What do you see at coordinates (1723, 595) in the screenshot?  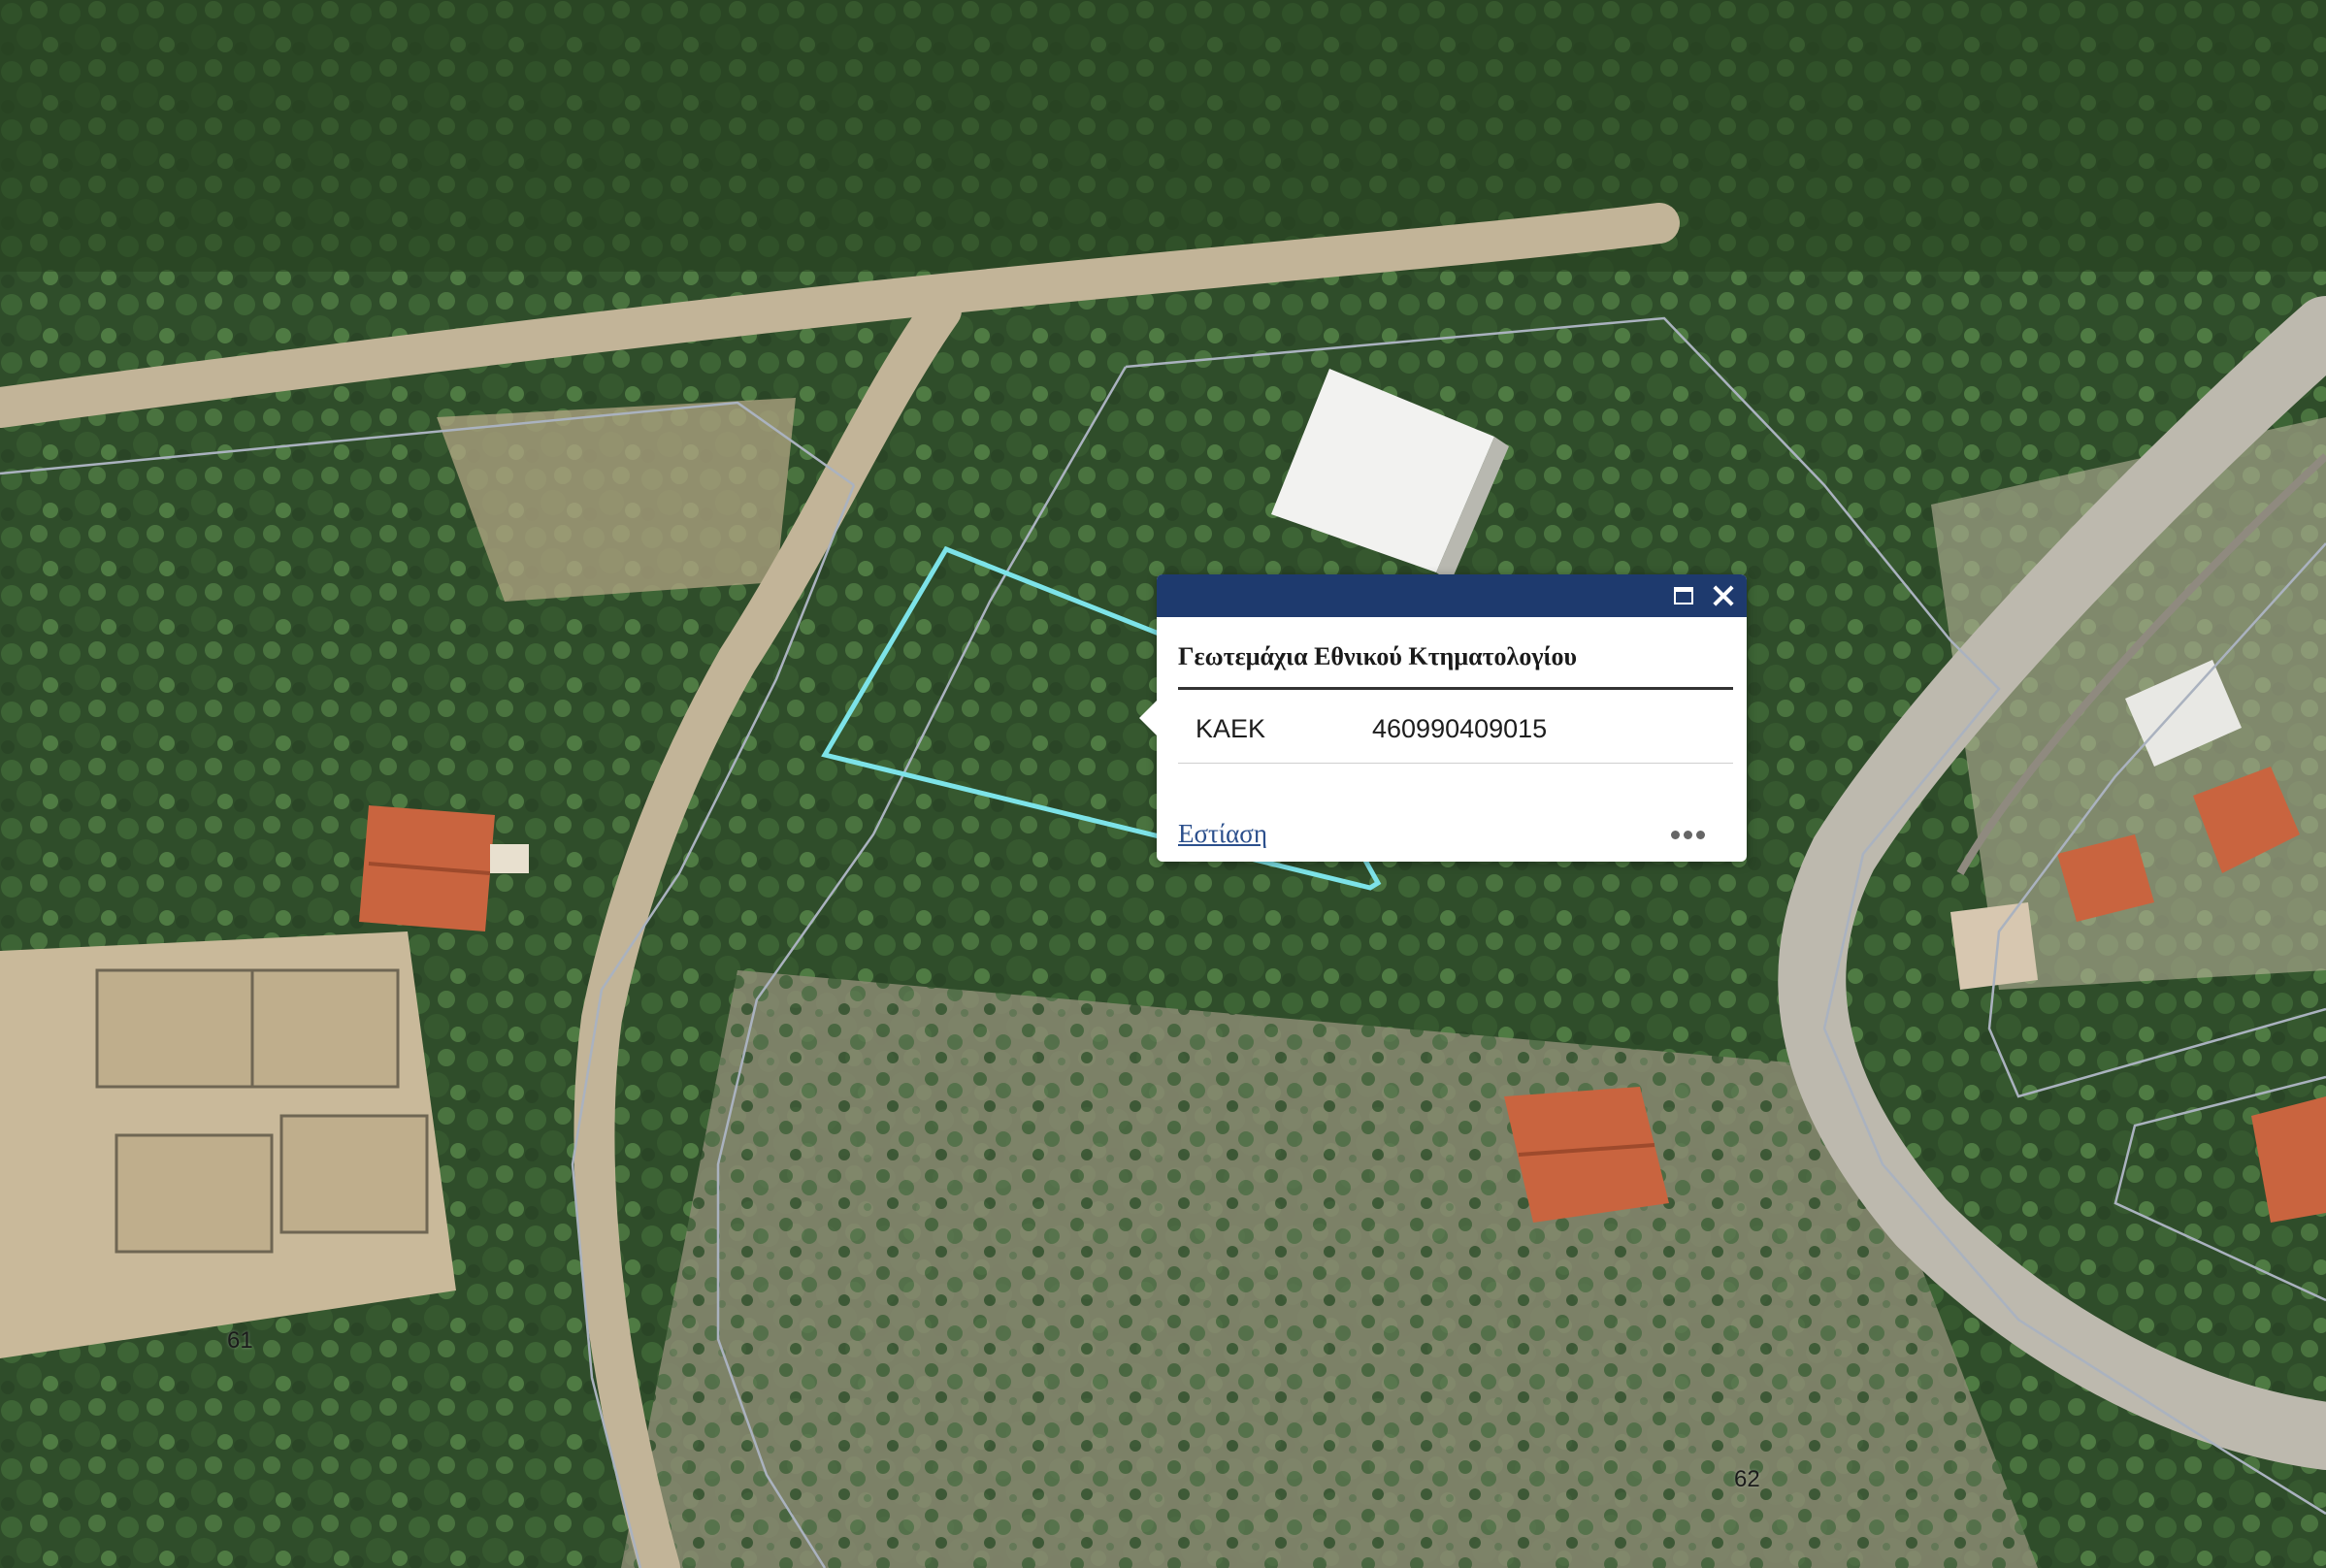 I see `close-button` at bounding box center [1723, 595].